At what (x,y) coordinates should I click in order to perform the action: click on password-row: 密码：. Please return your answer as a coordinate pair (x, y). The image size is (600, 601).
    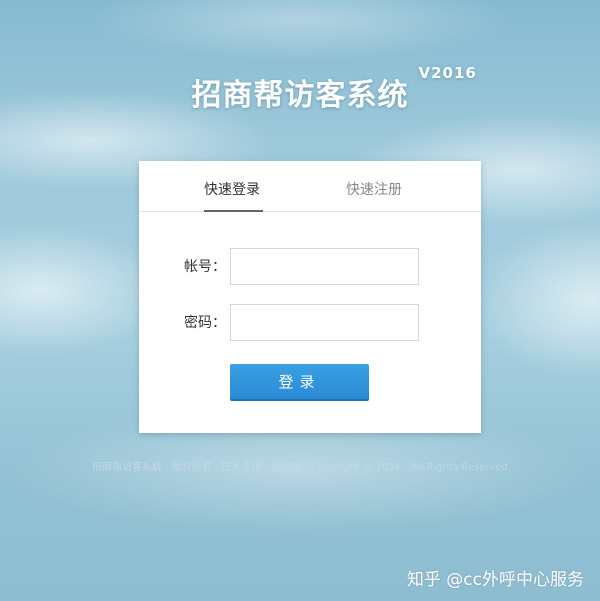
    Looking at the image, I should click on (310, 323).